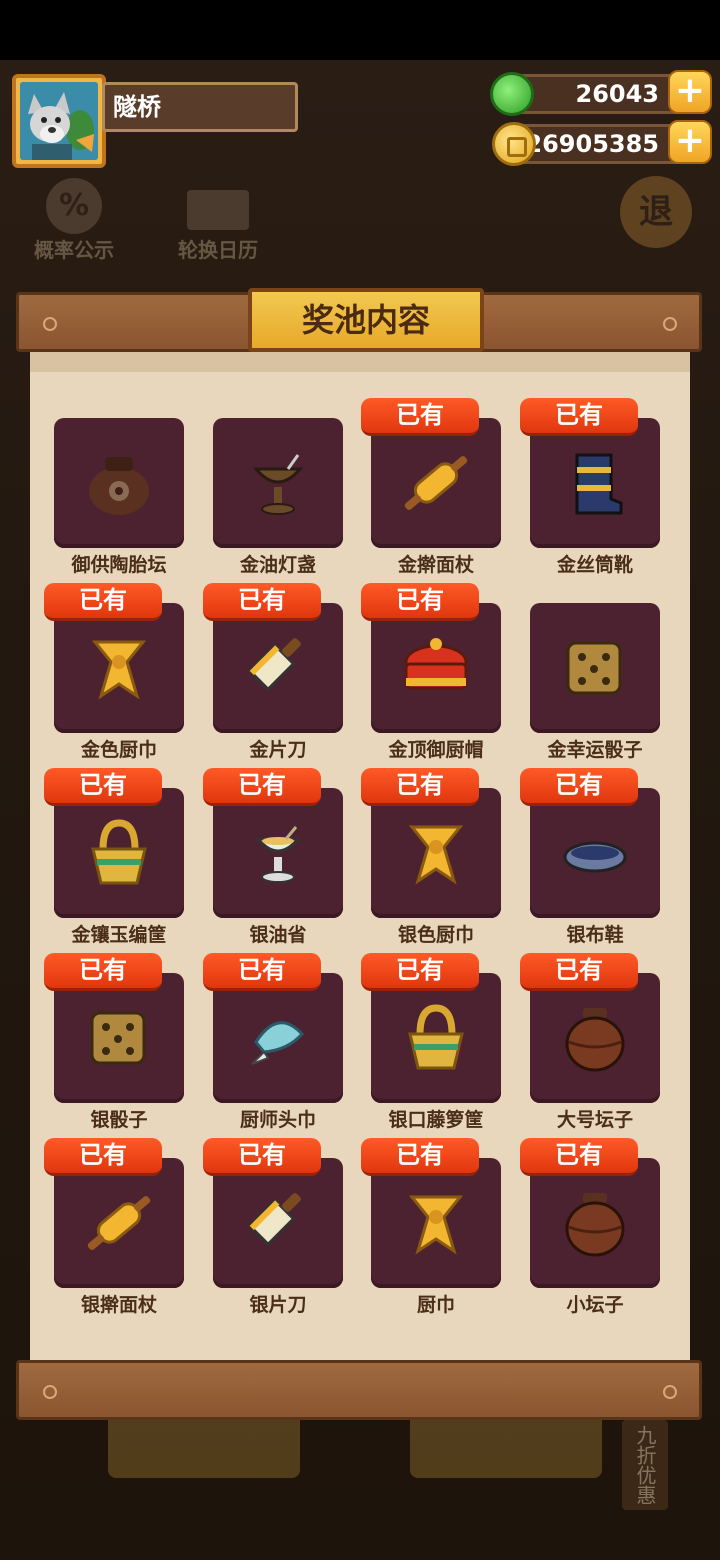 The image size is (720, 1560). I want to click on prize-name: 小坛子, so click(595, 1305).